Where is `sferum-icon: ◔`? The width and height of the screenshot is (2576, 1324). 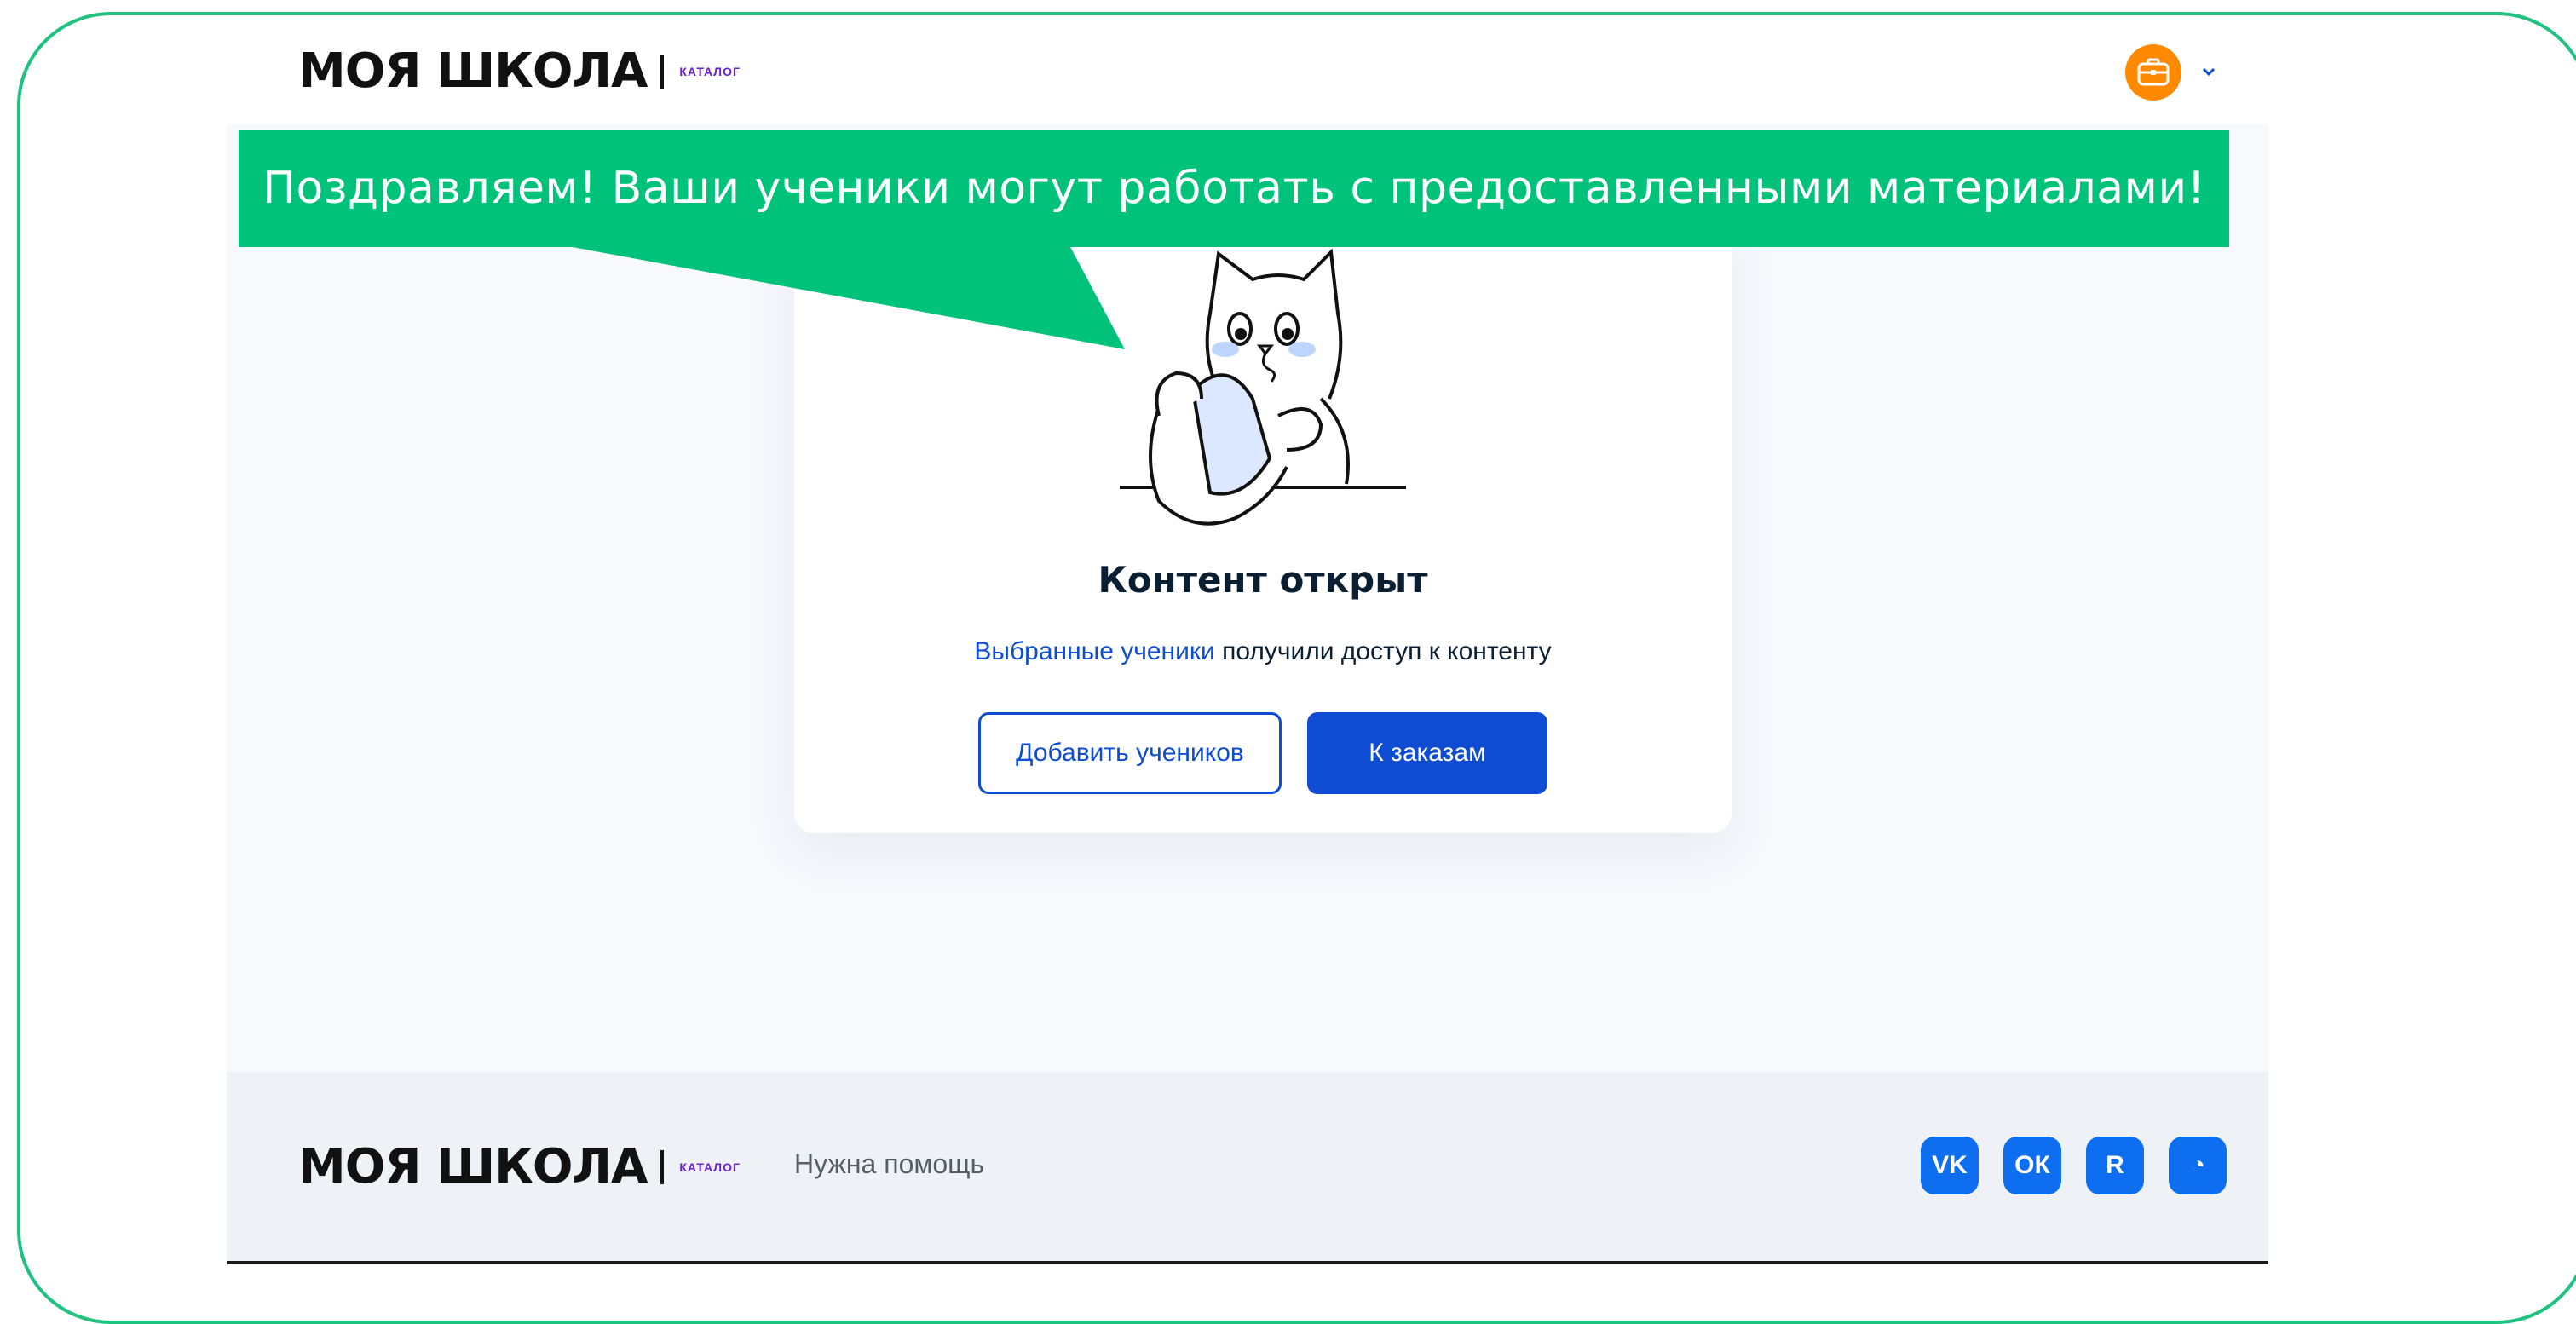
sferum-icon: ◔ is located at coordinates (2198, 1165).